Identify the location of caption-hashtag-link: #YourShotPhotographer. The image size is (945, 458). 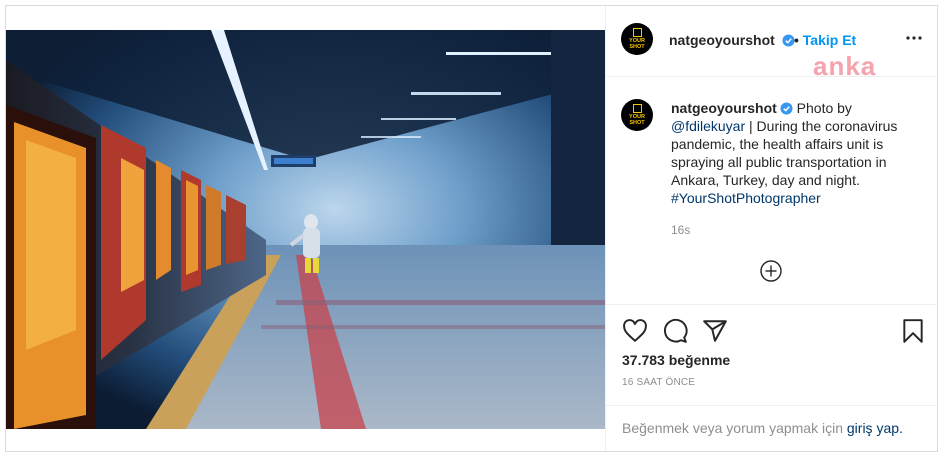
(746, 198).